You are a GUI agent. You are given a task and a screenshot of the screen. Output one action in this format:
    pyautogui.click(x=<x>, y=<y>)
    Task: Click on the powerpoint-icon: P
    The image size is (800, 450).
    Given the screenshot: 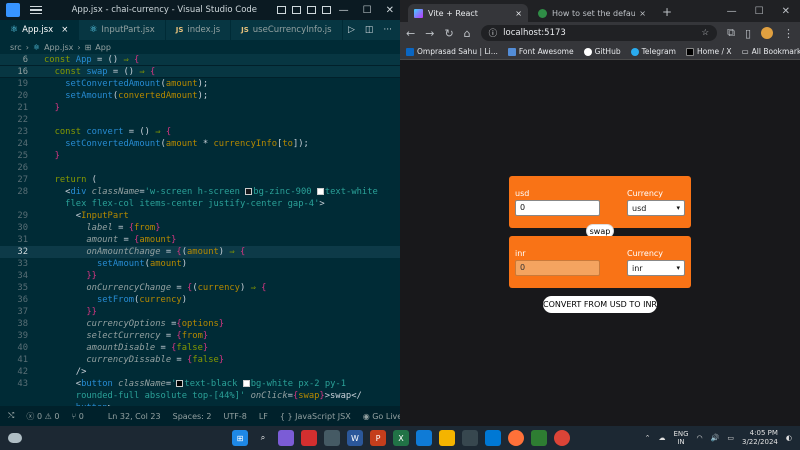 What is the action you would take?
    pyautogui.click(x=378, y=438)
    